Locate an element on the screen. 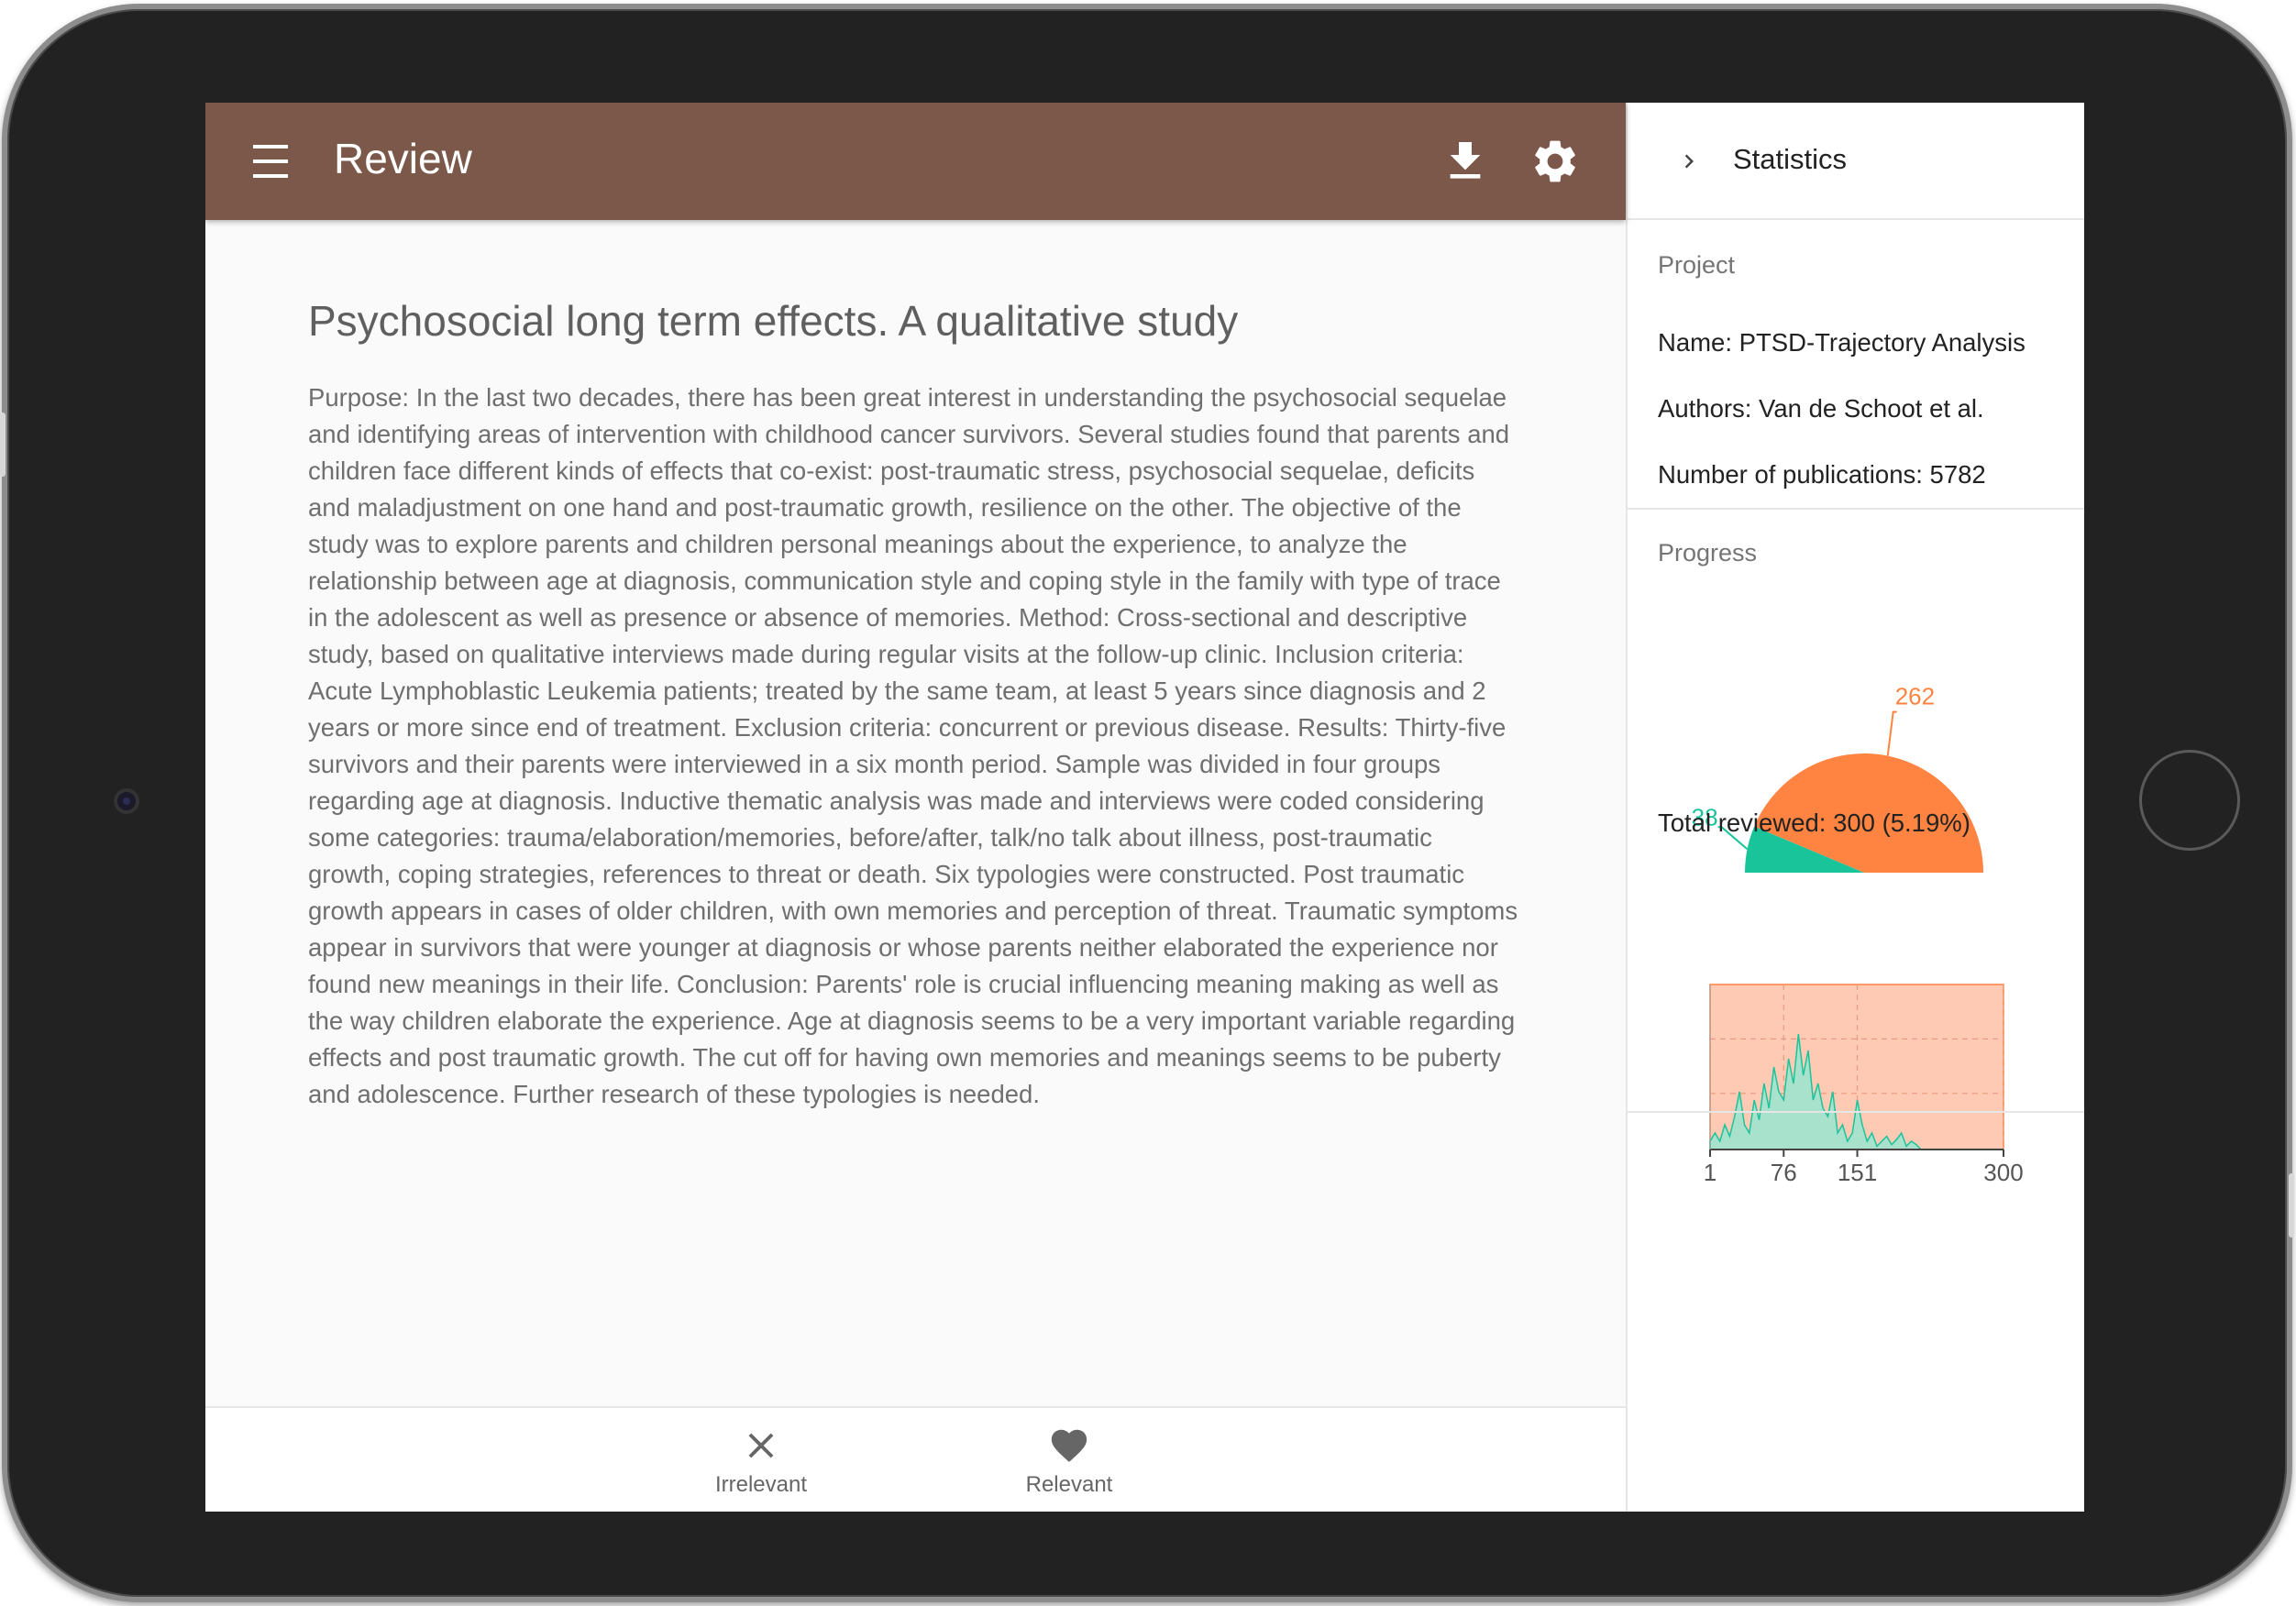 Image resolution: width=2296 pixels, height=1606 pixels. publication-count: Number of publications: 5782 is located at coordinates (1822, 474).